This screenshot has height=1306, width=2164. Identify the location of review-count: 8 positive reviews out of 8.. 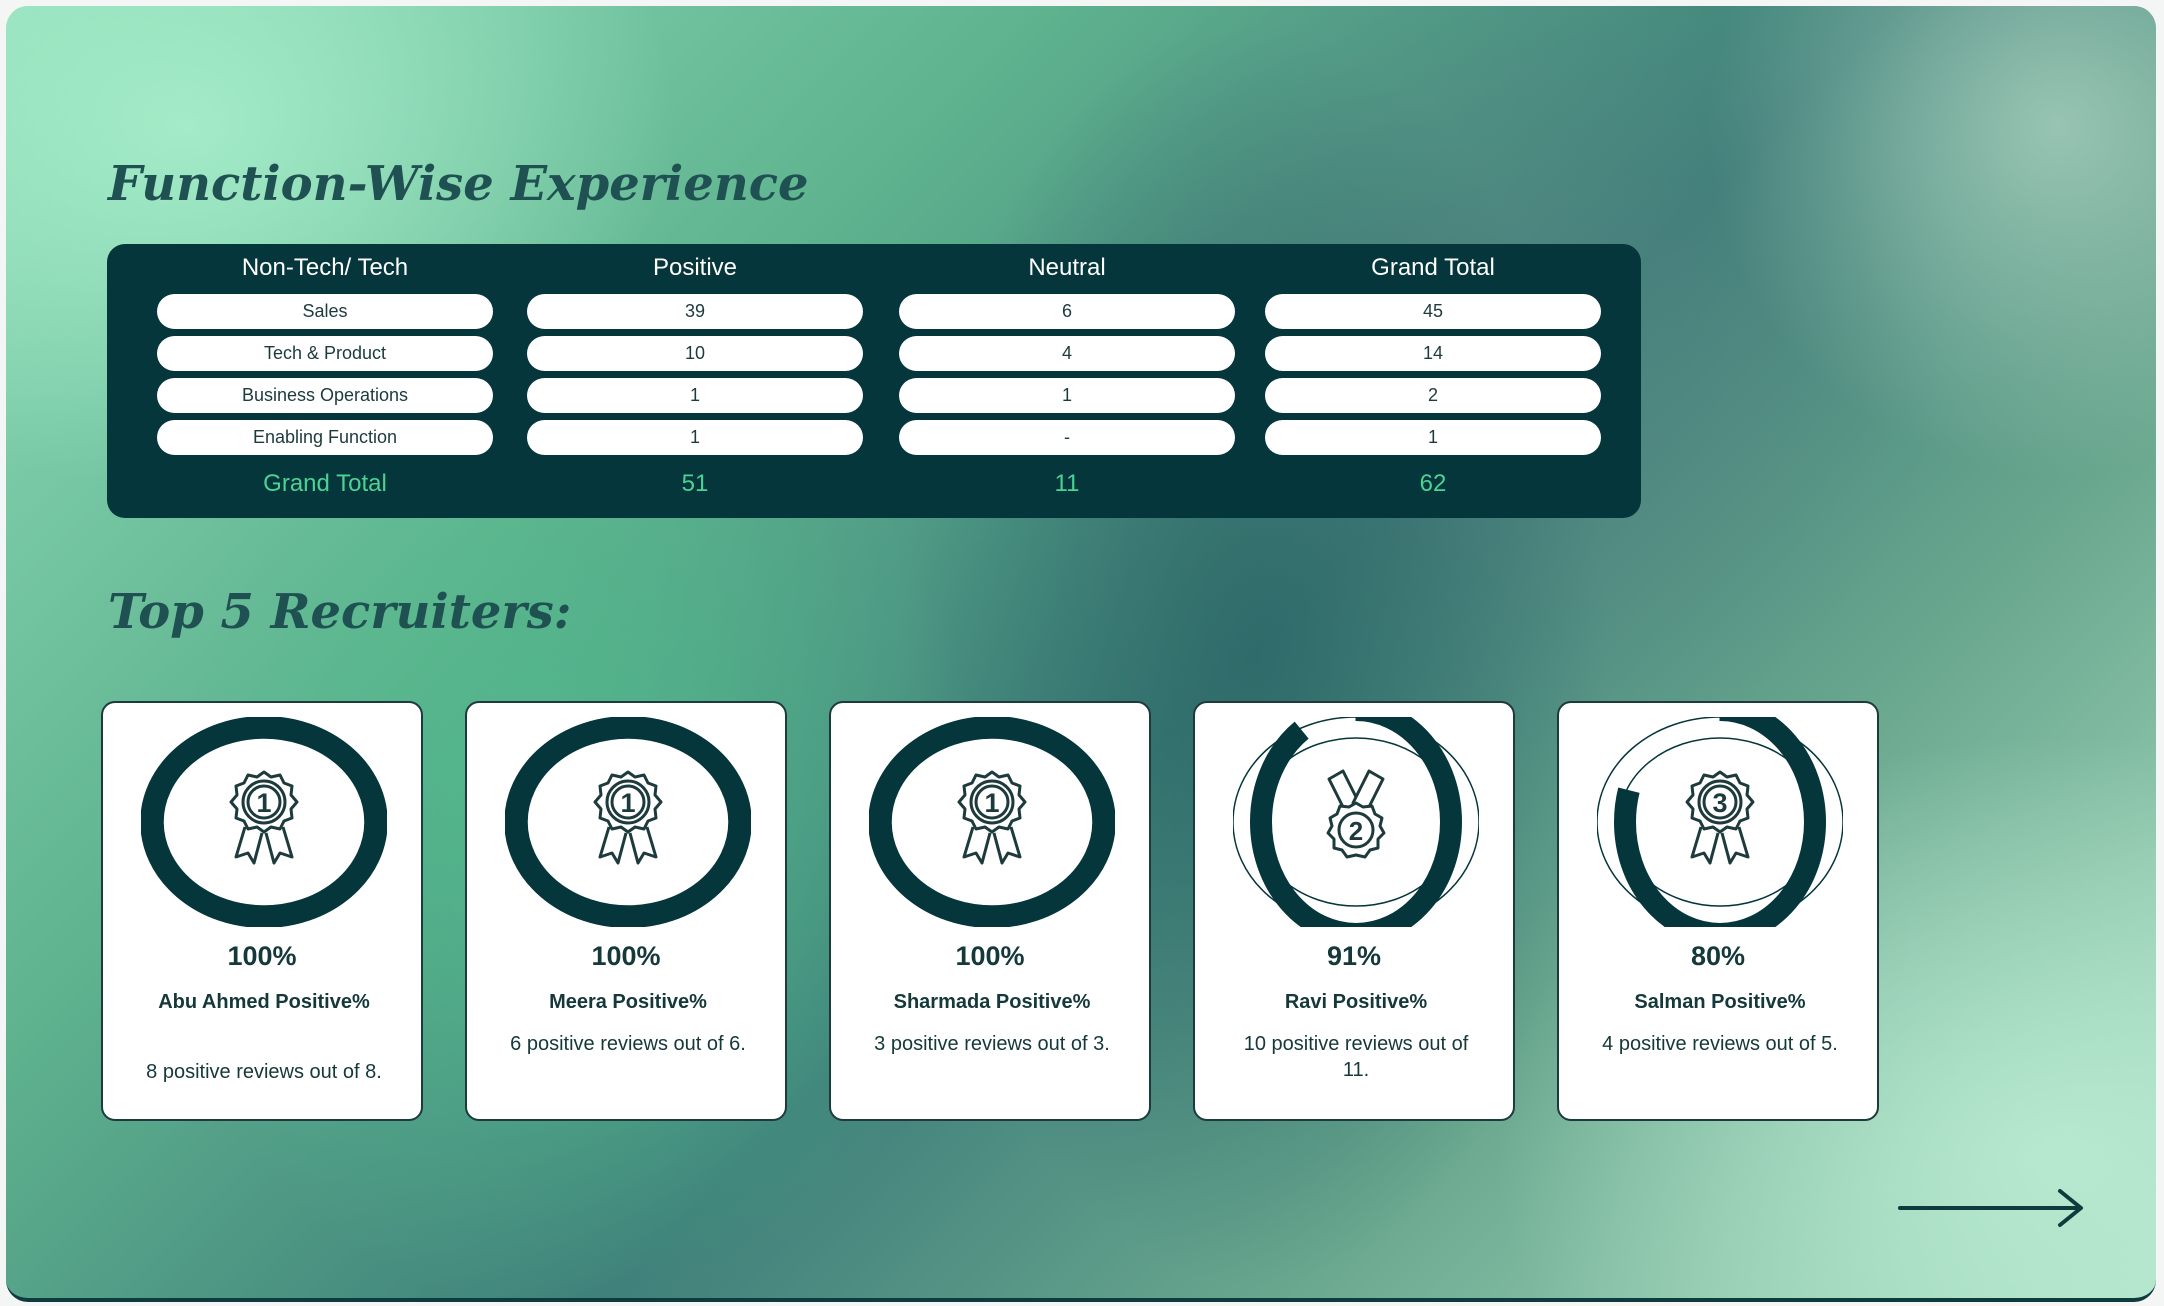
(264, 1072).